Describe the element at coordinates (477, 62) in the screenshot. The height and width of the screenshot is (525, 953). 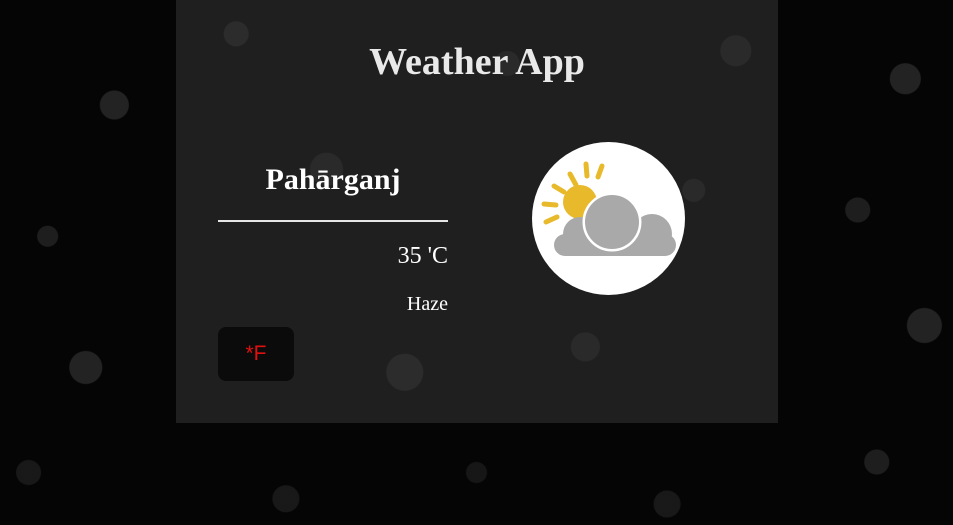
I see `page-title: Weather App` at that location.